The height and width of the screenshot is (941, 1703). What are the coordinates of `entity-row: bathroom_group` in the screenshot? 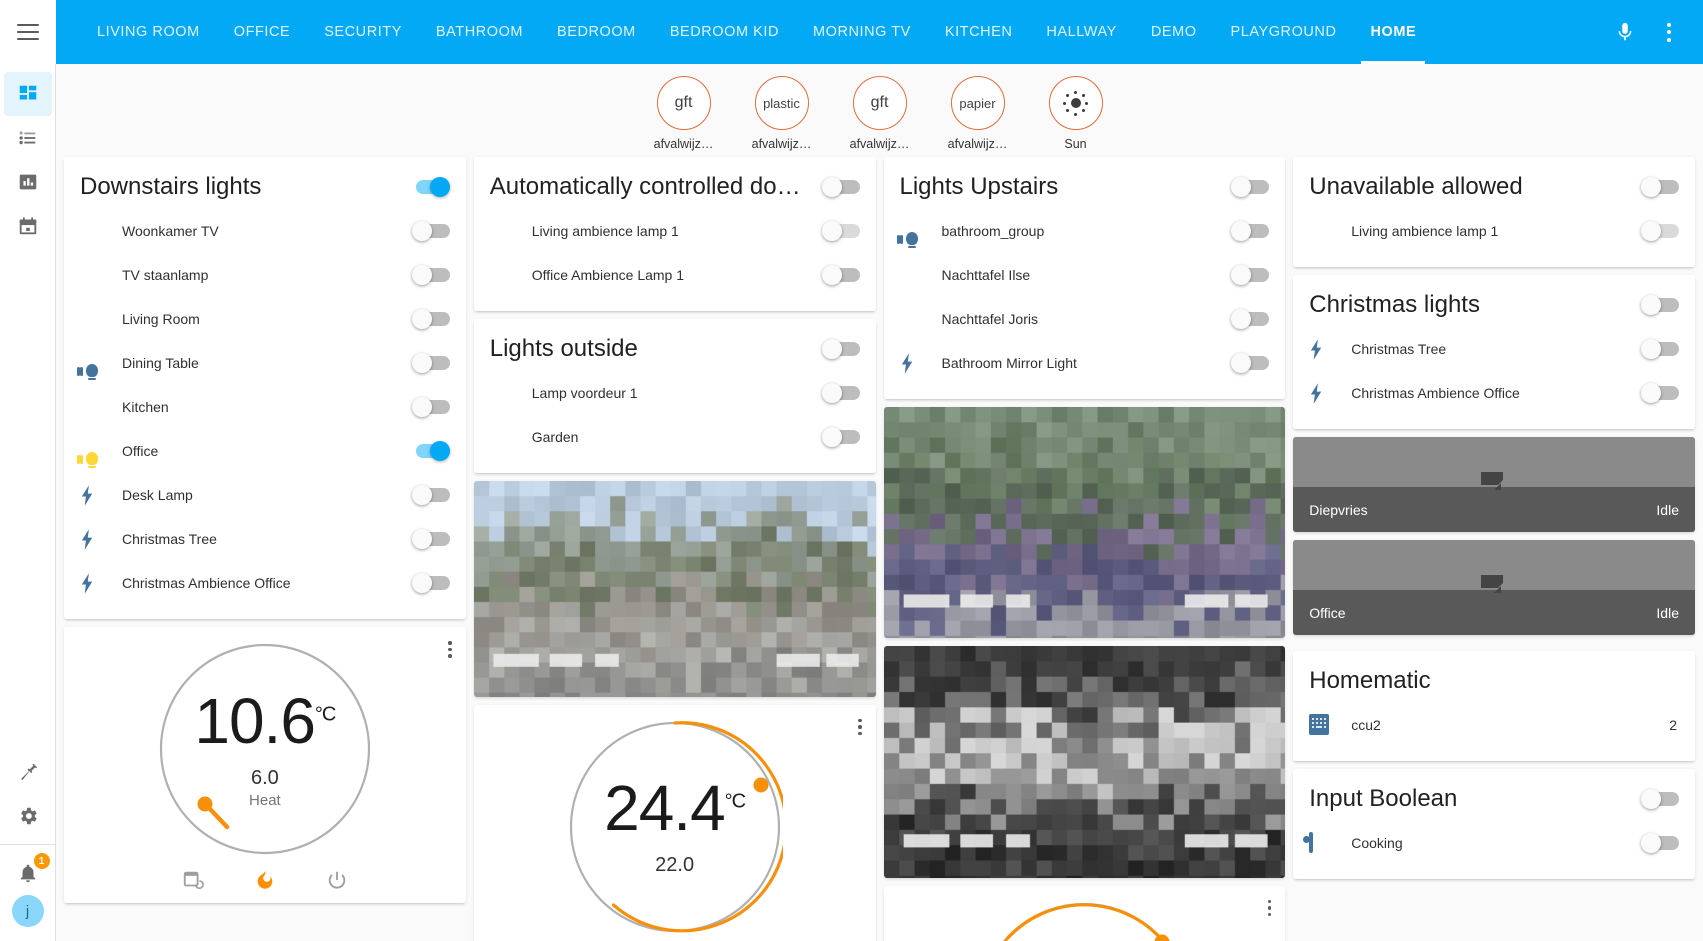 It's located at (1083, 231).